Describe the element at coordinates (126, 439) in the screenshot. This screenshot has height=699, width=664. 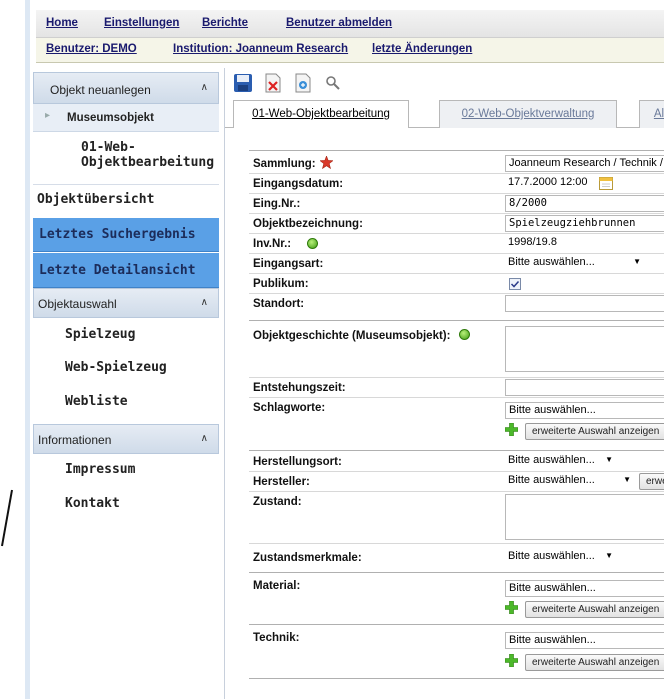
I see `section-informationen: Informationen ∧` at that location.